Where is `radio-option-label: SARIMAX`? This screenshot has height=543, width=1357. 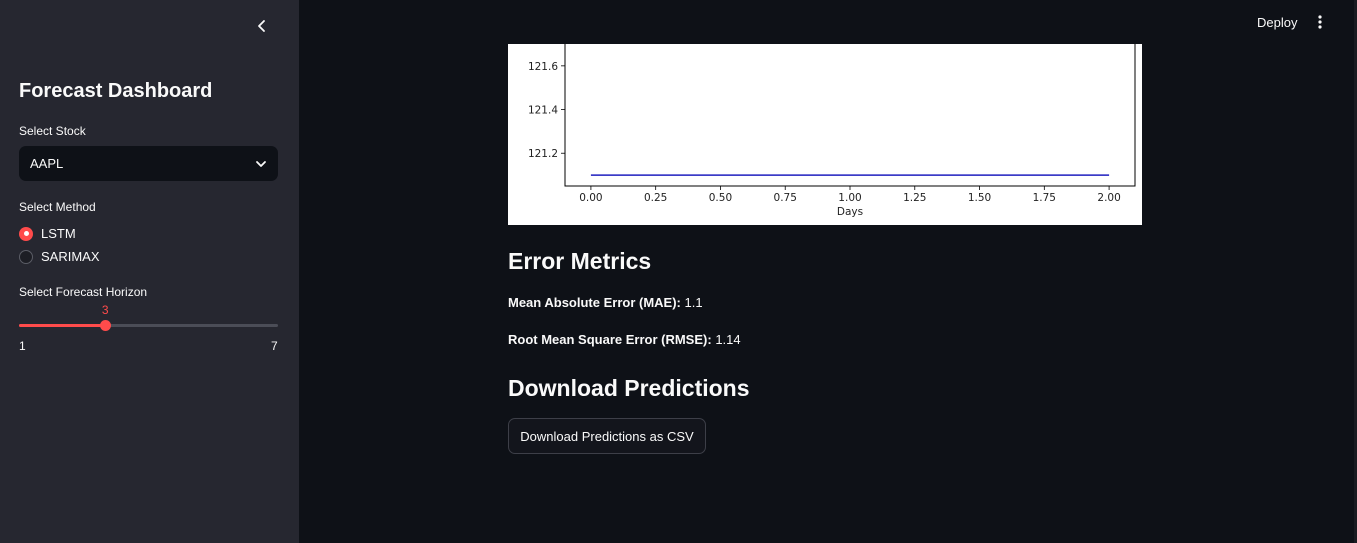
radio-option-label: SARIMAX is located at coordinates (70, 256).